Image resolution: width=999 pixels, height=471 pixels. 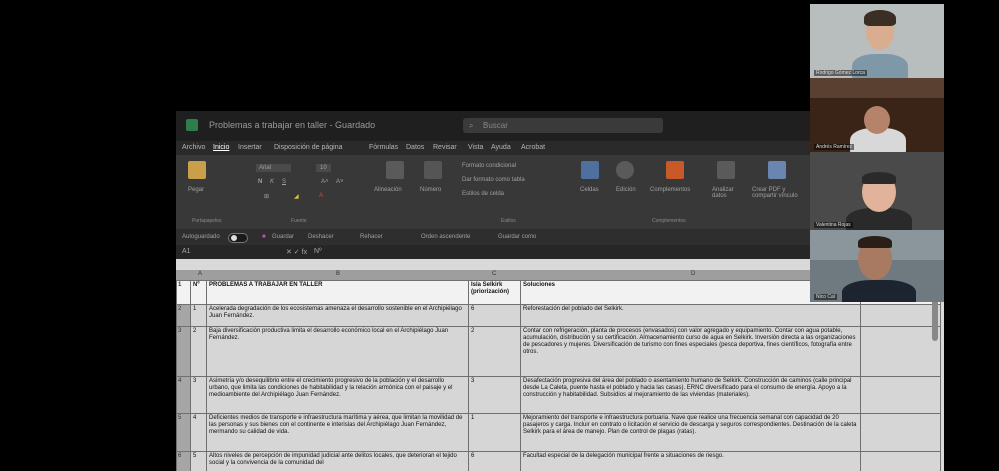 What do you see at coordinates (415, 147) in the screenshot?
I see `tab-datos: Datos` at bounding box center [415, 147].